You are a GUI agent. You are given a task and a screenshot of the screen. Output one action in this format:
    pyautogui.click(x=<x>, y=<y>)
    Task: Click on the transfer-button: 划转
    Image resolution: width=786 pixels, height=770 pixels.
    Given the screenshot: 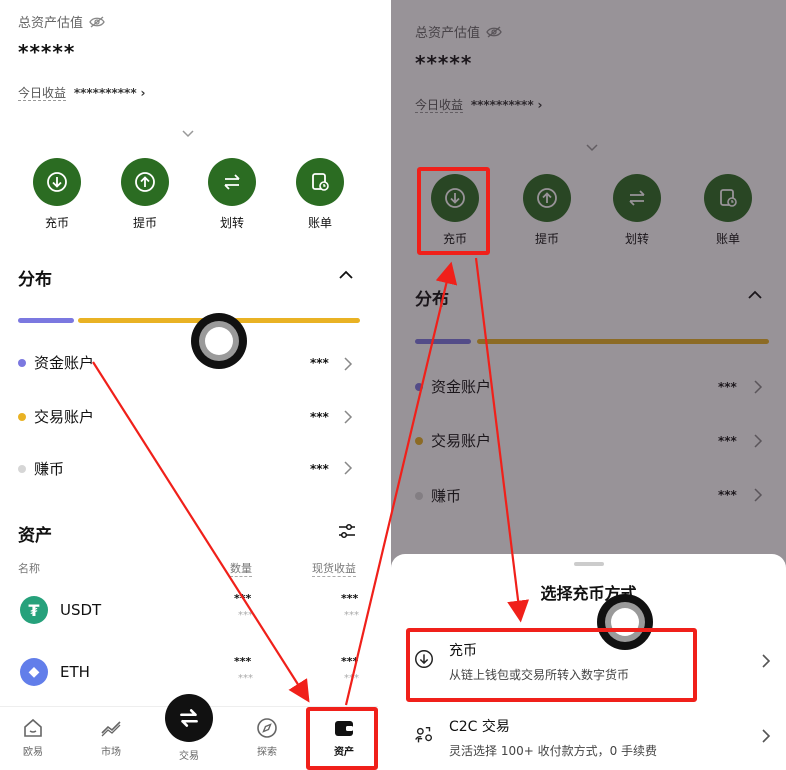 What is the action you would take?
    pyautogui.click(x=232, y=194)
    